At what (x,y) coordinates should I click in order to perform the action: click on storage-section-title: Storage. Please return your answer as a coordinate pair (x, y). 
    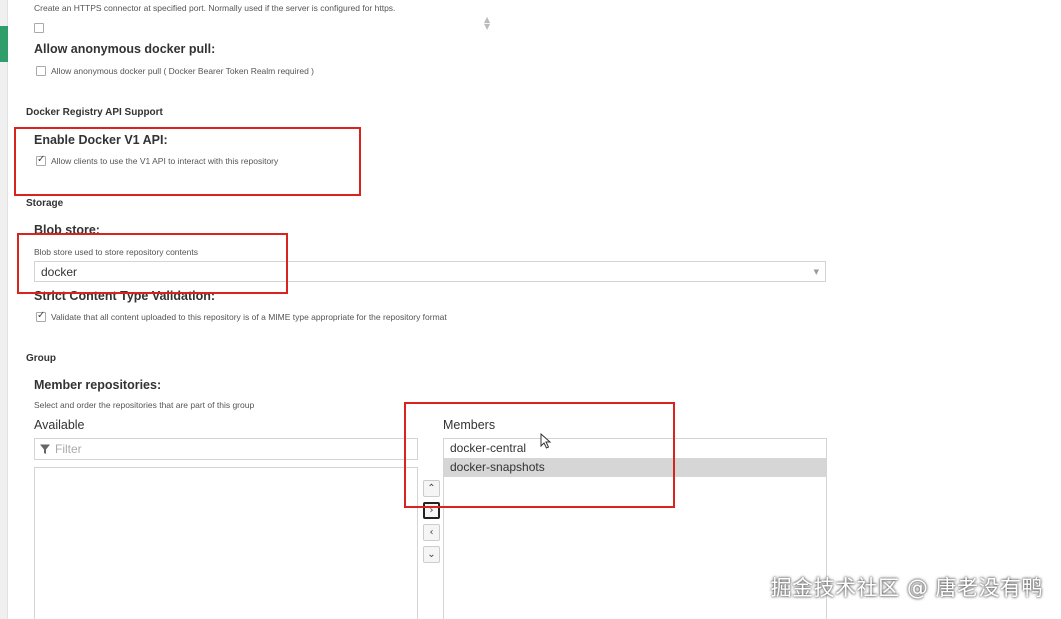
    Looking at the image, I should click on (45, 203).